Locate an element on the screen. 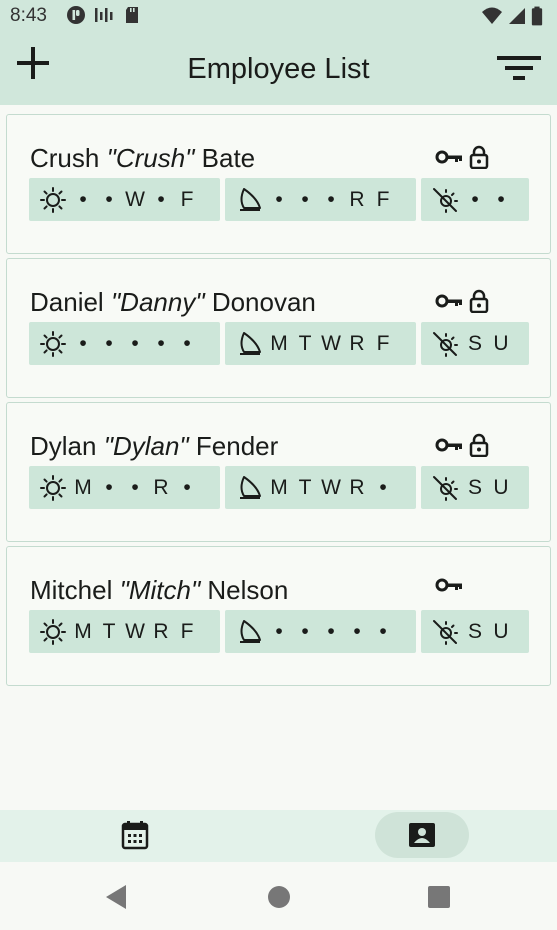  night-shift-availability: M T W R • is located at coordinates (320, 487).